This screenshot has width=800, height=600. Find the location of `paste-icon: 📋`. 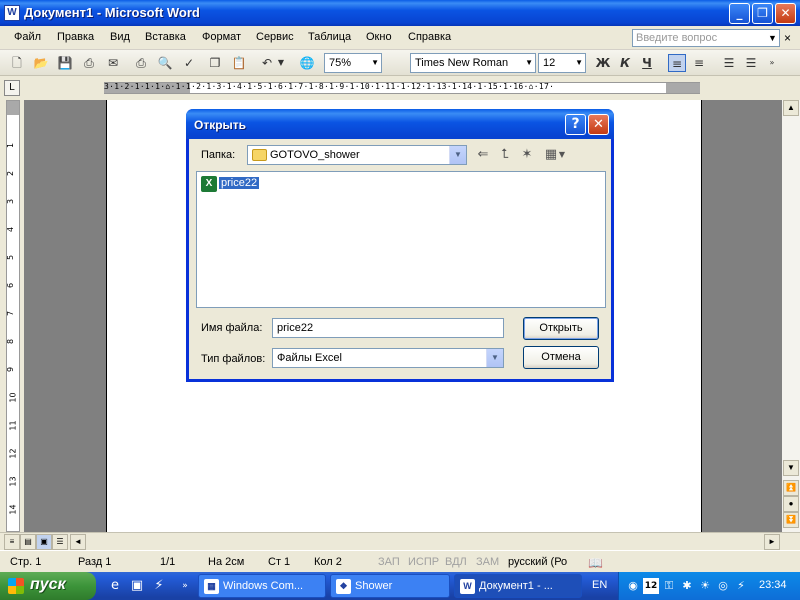

paste-icon: 📋 is located at coordinates (239, 63).